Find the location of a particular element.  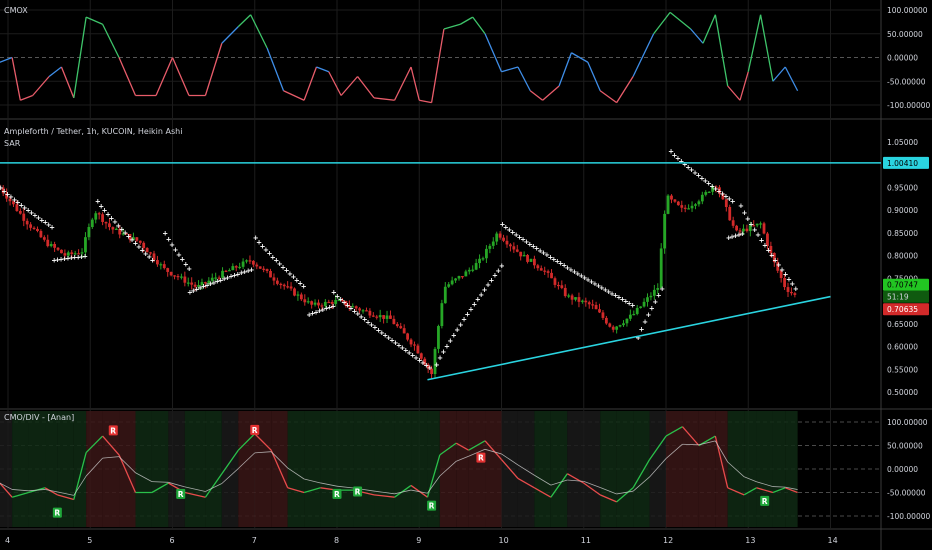

price-axis-label: 1.05000 is located at coordinates (902, 142).